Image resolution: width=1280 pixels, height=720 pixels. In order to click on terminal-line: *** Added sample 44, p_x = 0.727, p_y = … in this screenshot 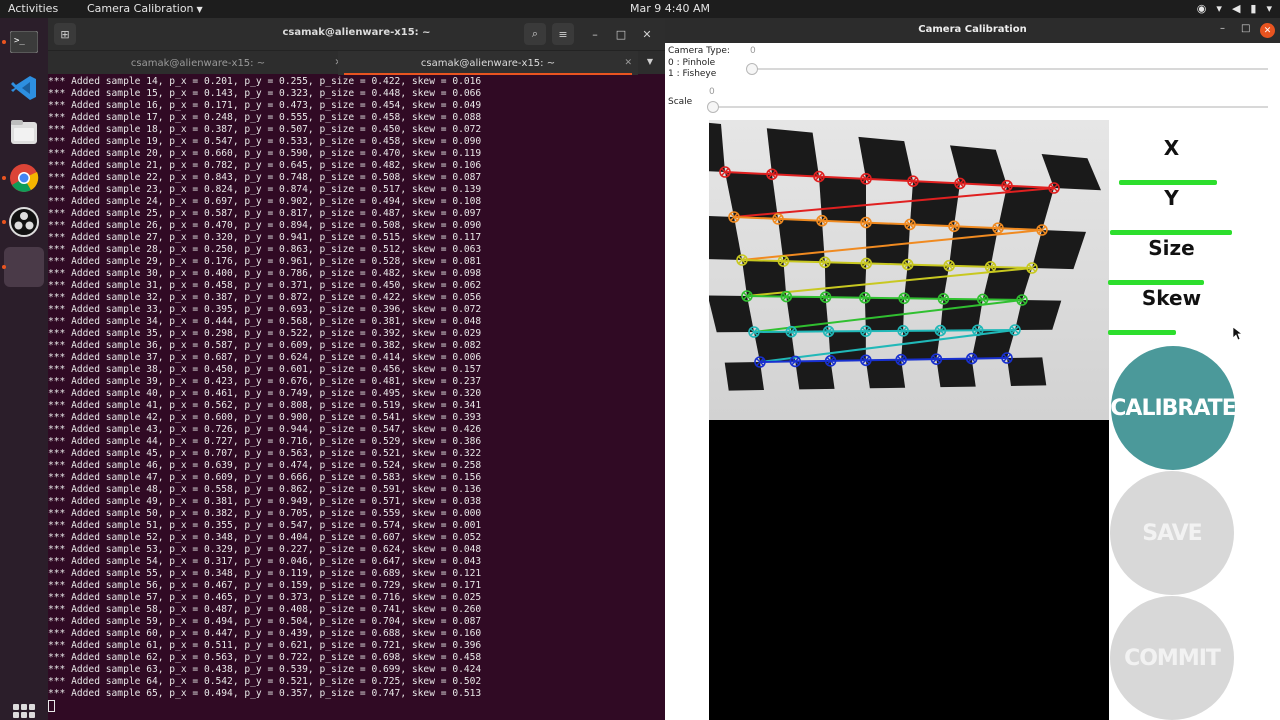, I will do `click(265, 441)`.